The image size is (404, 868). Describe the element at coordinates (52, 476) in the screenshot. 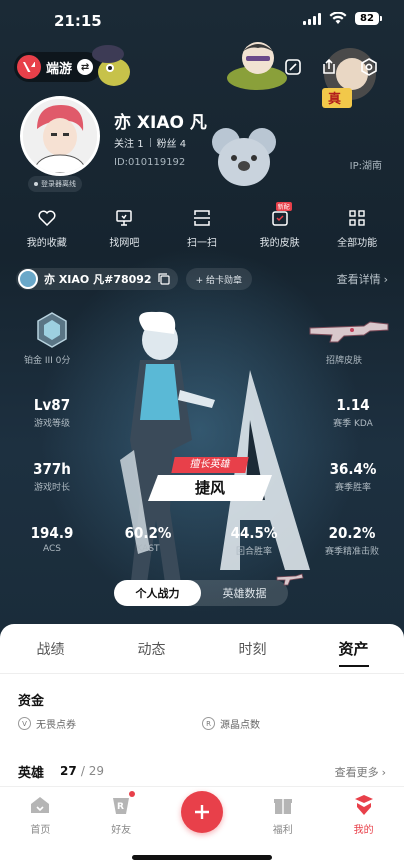

I see `stat-playtime: 377h 游戏时长` at that location.